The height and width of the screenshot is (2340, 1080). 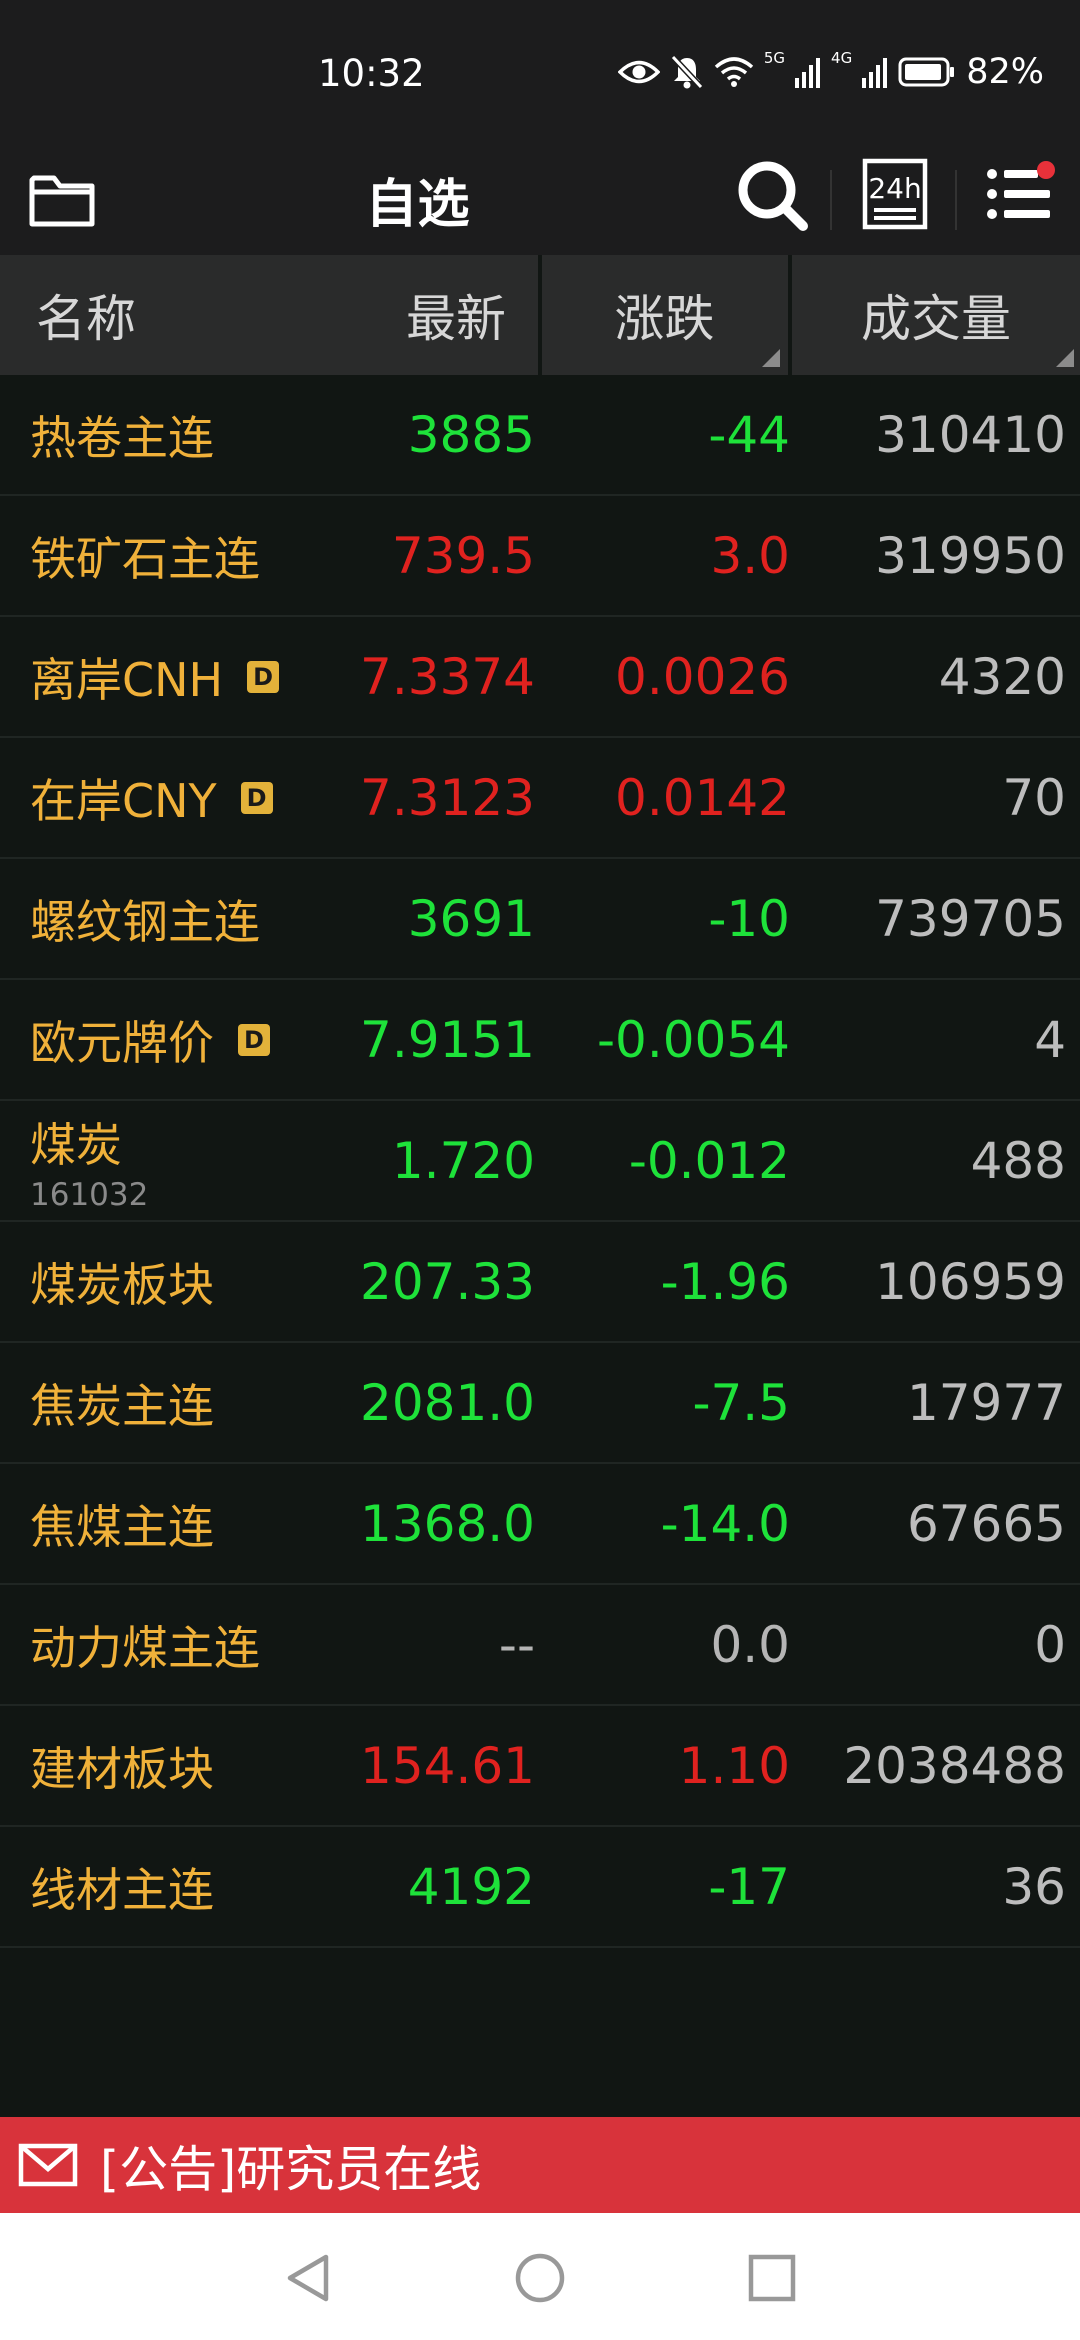 I want to click on latest-price: 154.61, so click(x=447, y=1765).